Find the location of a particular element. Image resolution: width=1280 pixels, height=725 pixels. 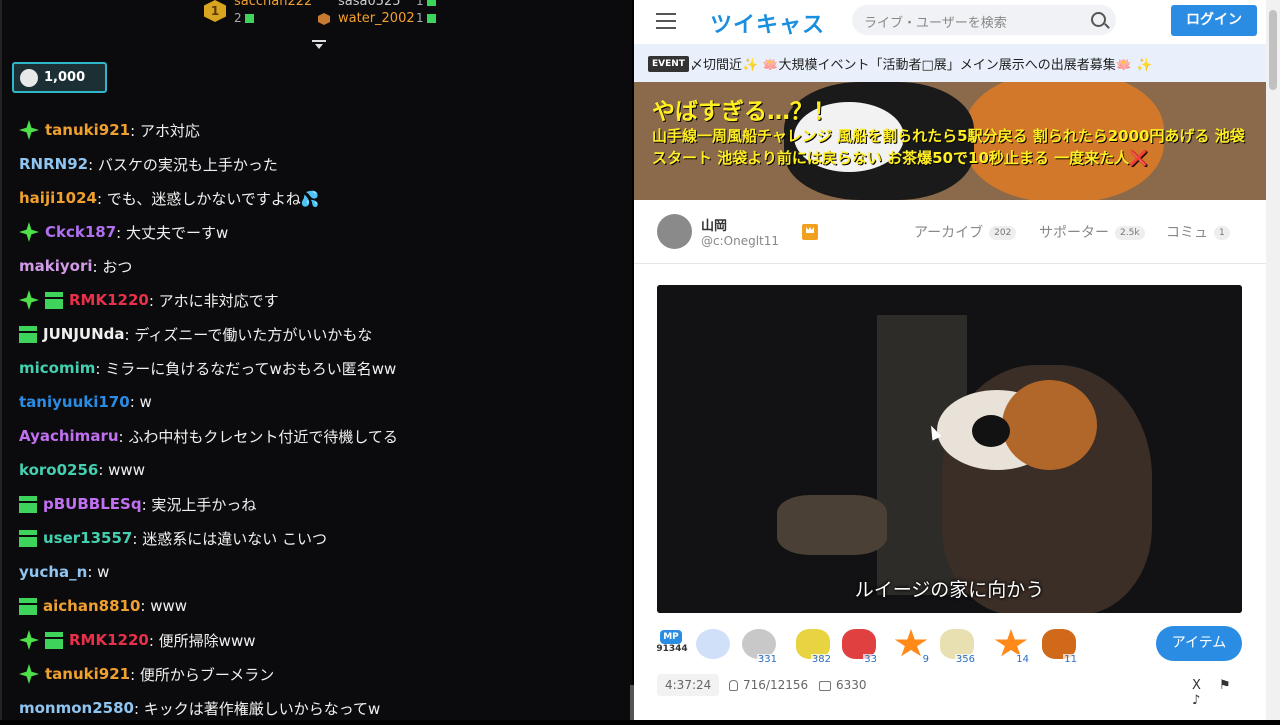

gift-tea-10-button: 356 is located at coordinates (957, 646).